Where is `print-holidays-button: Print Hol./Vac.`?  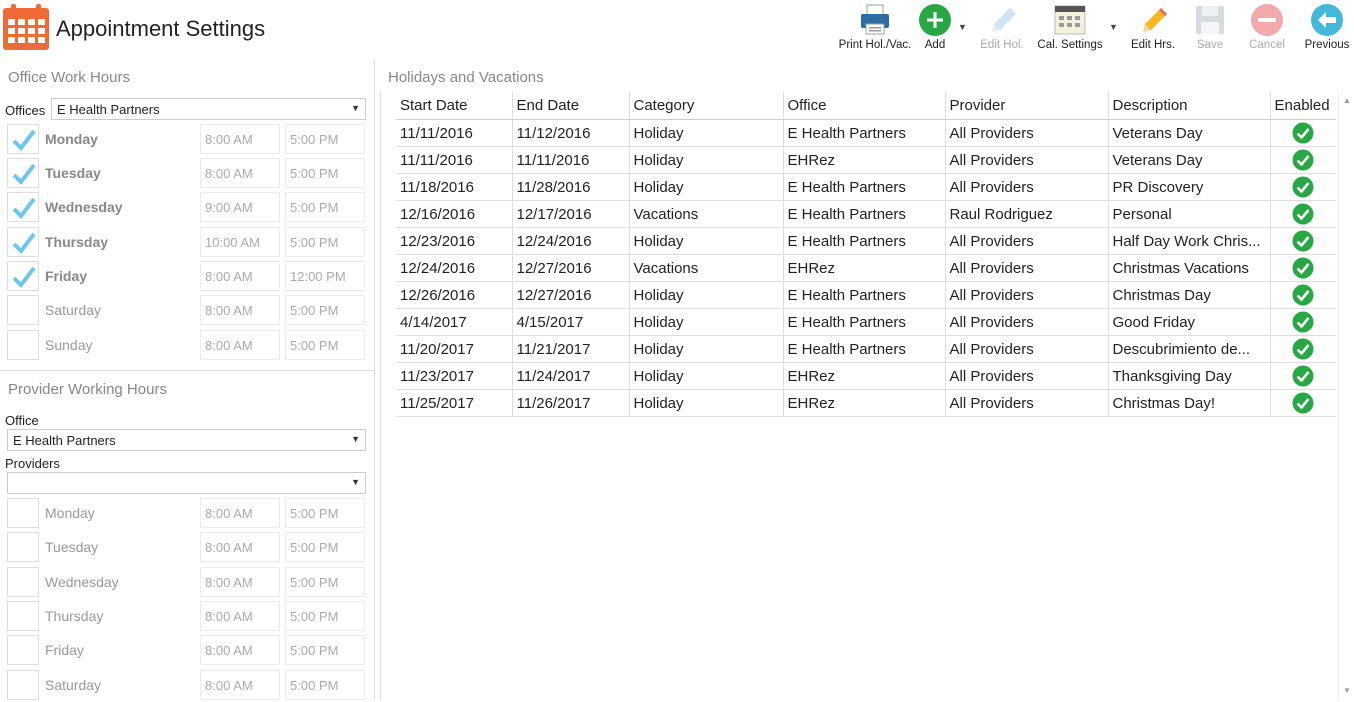
print-holidays-button: Print Hol./Vac. is located at coordinates (875, 29).